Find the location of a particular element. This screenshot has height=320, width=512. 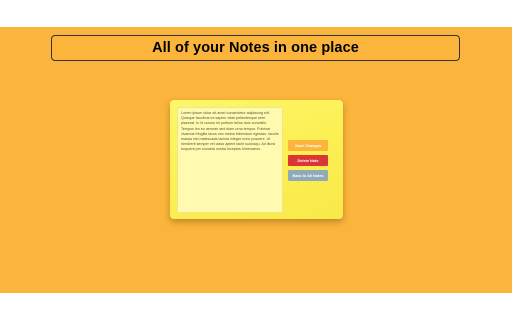

page-header: All of your Notes in one place is located at coordinates (255, 48).